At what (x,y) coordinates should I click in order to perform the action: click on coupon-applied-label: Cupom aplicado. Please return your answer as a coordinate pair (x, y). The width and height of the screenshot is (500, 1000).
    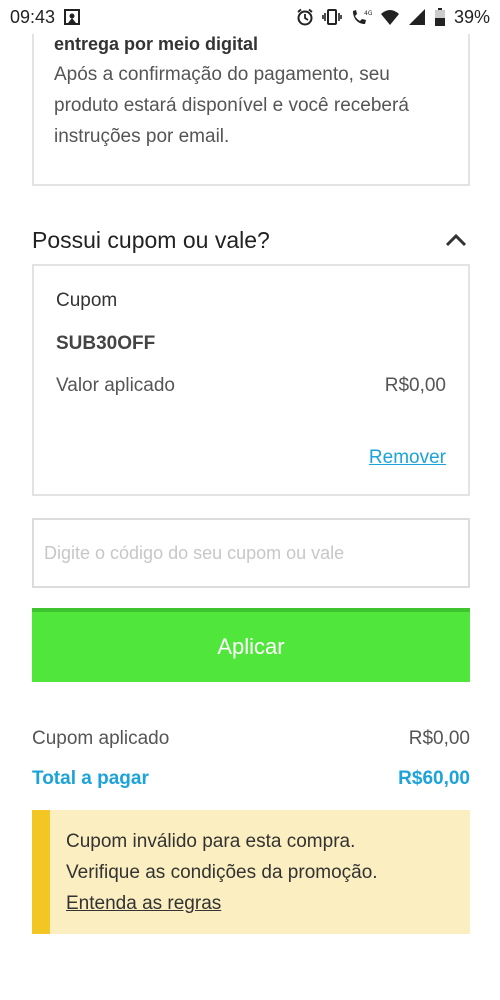
    Looking at the image, I should click on (101, 738).